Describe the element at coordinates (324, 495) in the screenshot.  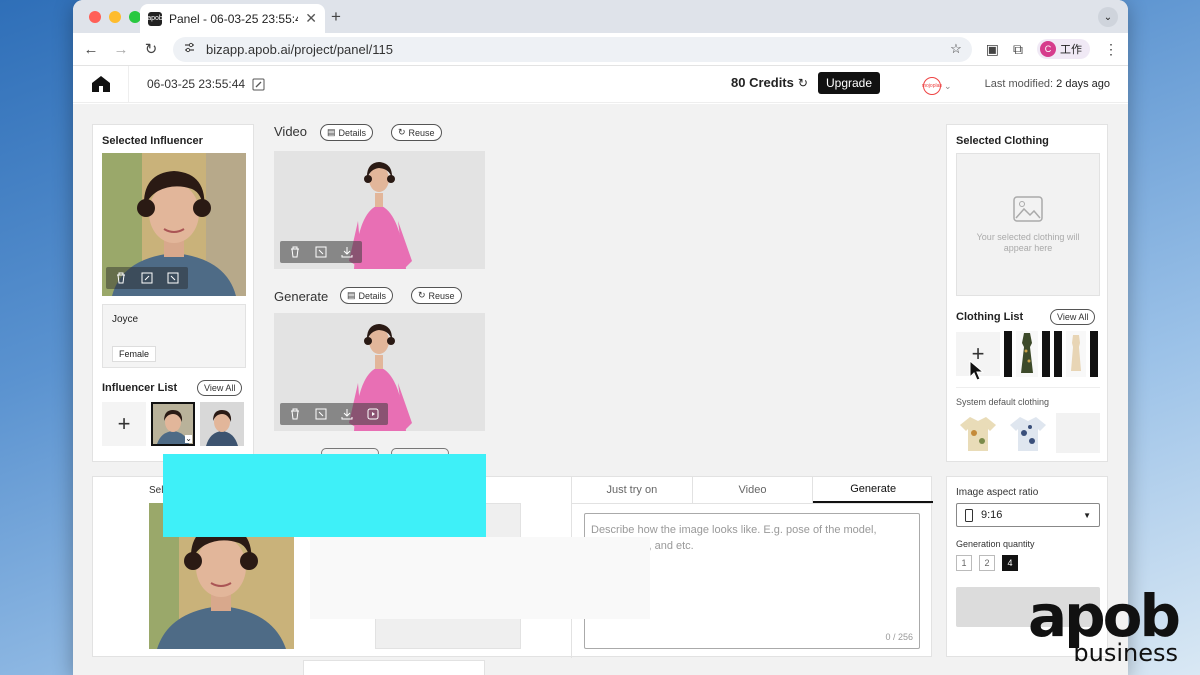
I see `cyan-overlay-block` at that location.